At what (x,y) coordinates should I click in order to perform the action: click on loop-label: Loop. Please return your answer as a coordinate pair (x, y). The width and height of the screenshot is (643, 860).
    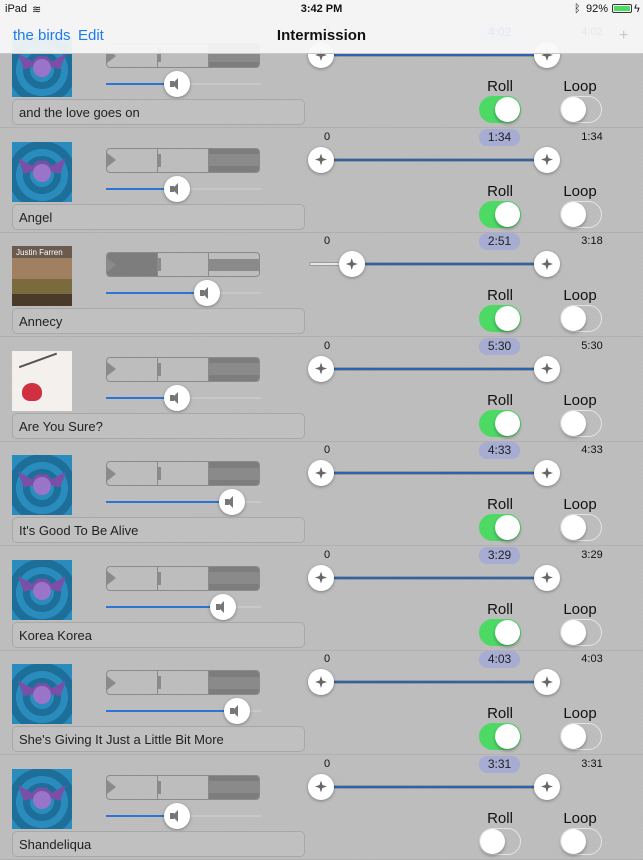
    Looking at the image, I should click on (580, 86).